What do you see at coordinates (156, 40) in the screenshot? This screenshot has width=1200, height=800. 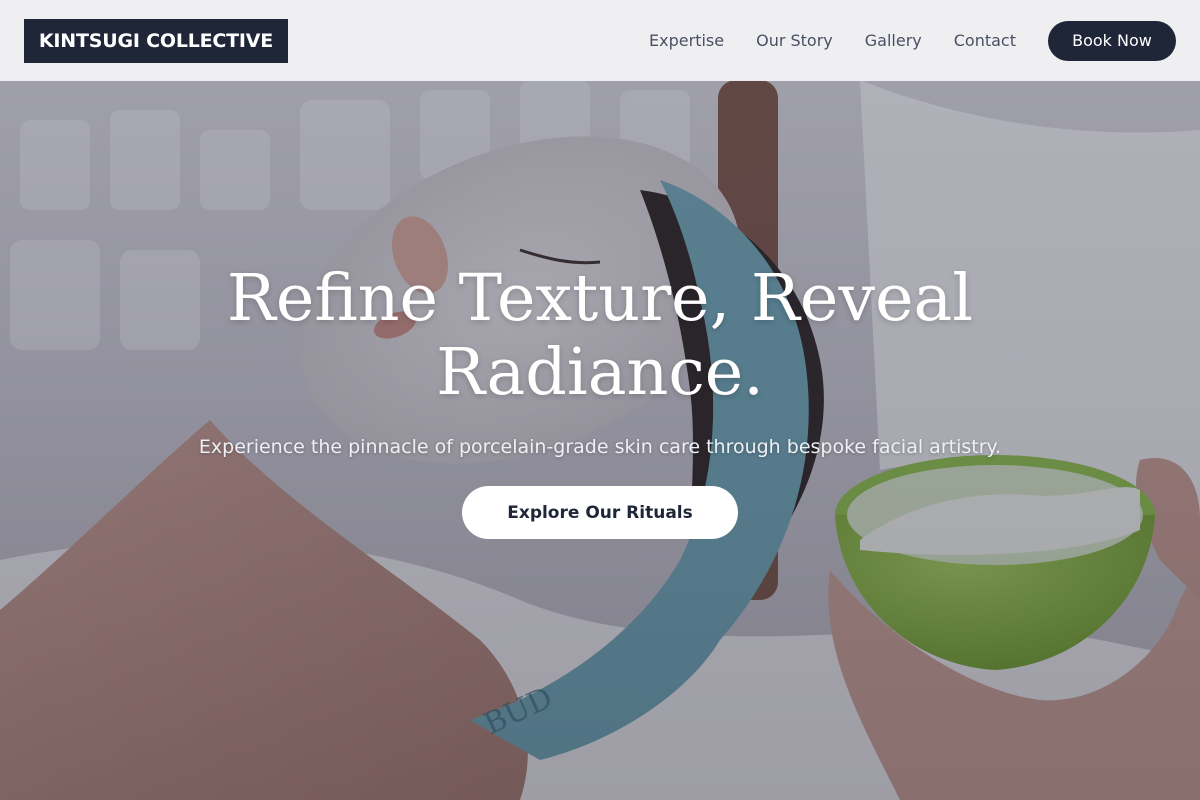 I see `brand-logo: KINTSUGI COLLECTIVE` at bounding box center [156, 40].